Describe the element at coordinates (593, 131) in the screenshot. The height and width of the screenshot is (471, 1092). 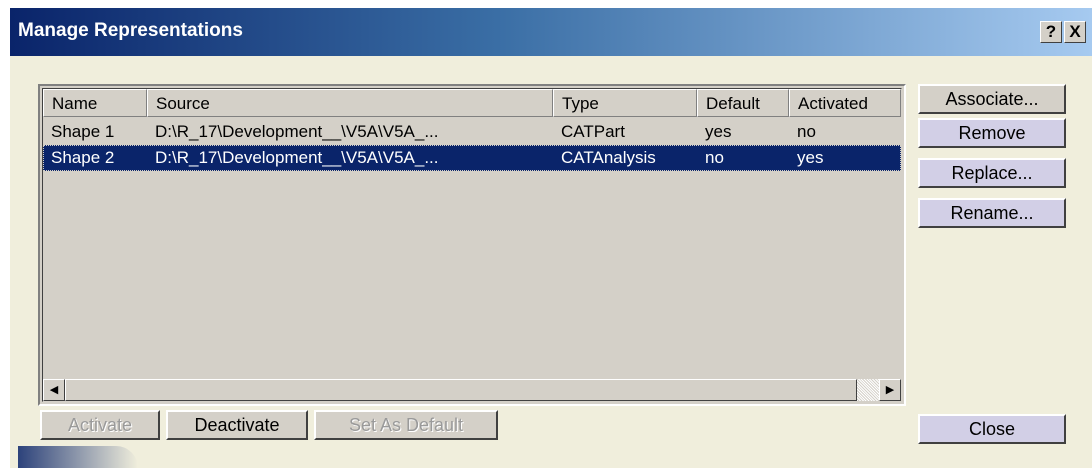
I see `cell-type: CATPart` at that location.